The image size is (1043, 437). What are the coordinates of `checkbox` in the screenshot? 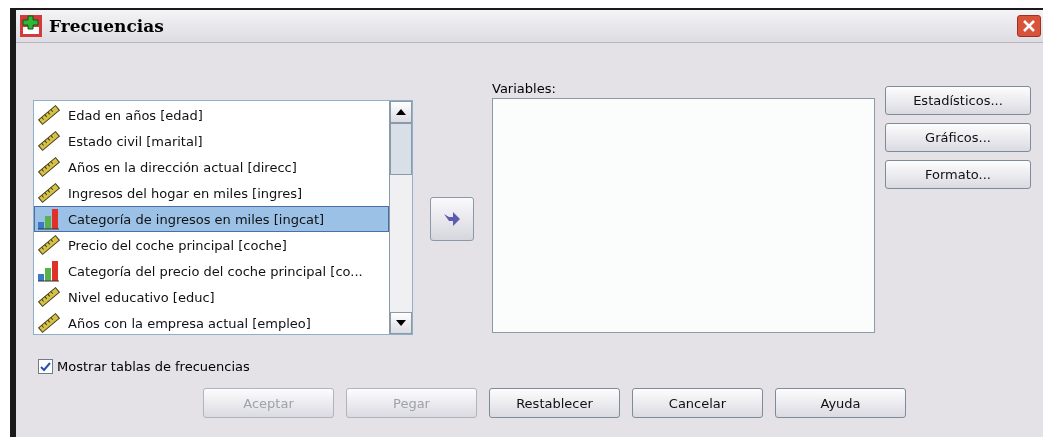 It's located at (45, 366).